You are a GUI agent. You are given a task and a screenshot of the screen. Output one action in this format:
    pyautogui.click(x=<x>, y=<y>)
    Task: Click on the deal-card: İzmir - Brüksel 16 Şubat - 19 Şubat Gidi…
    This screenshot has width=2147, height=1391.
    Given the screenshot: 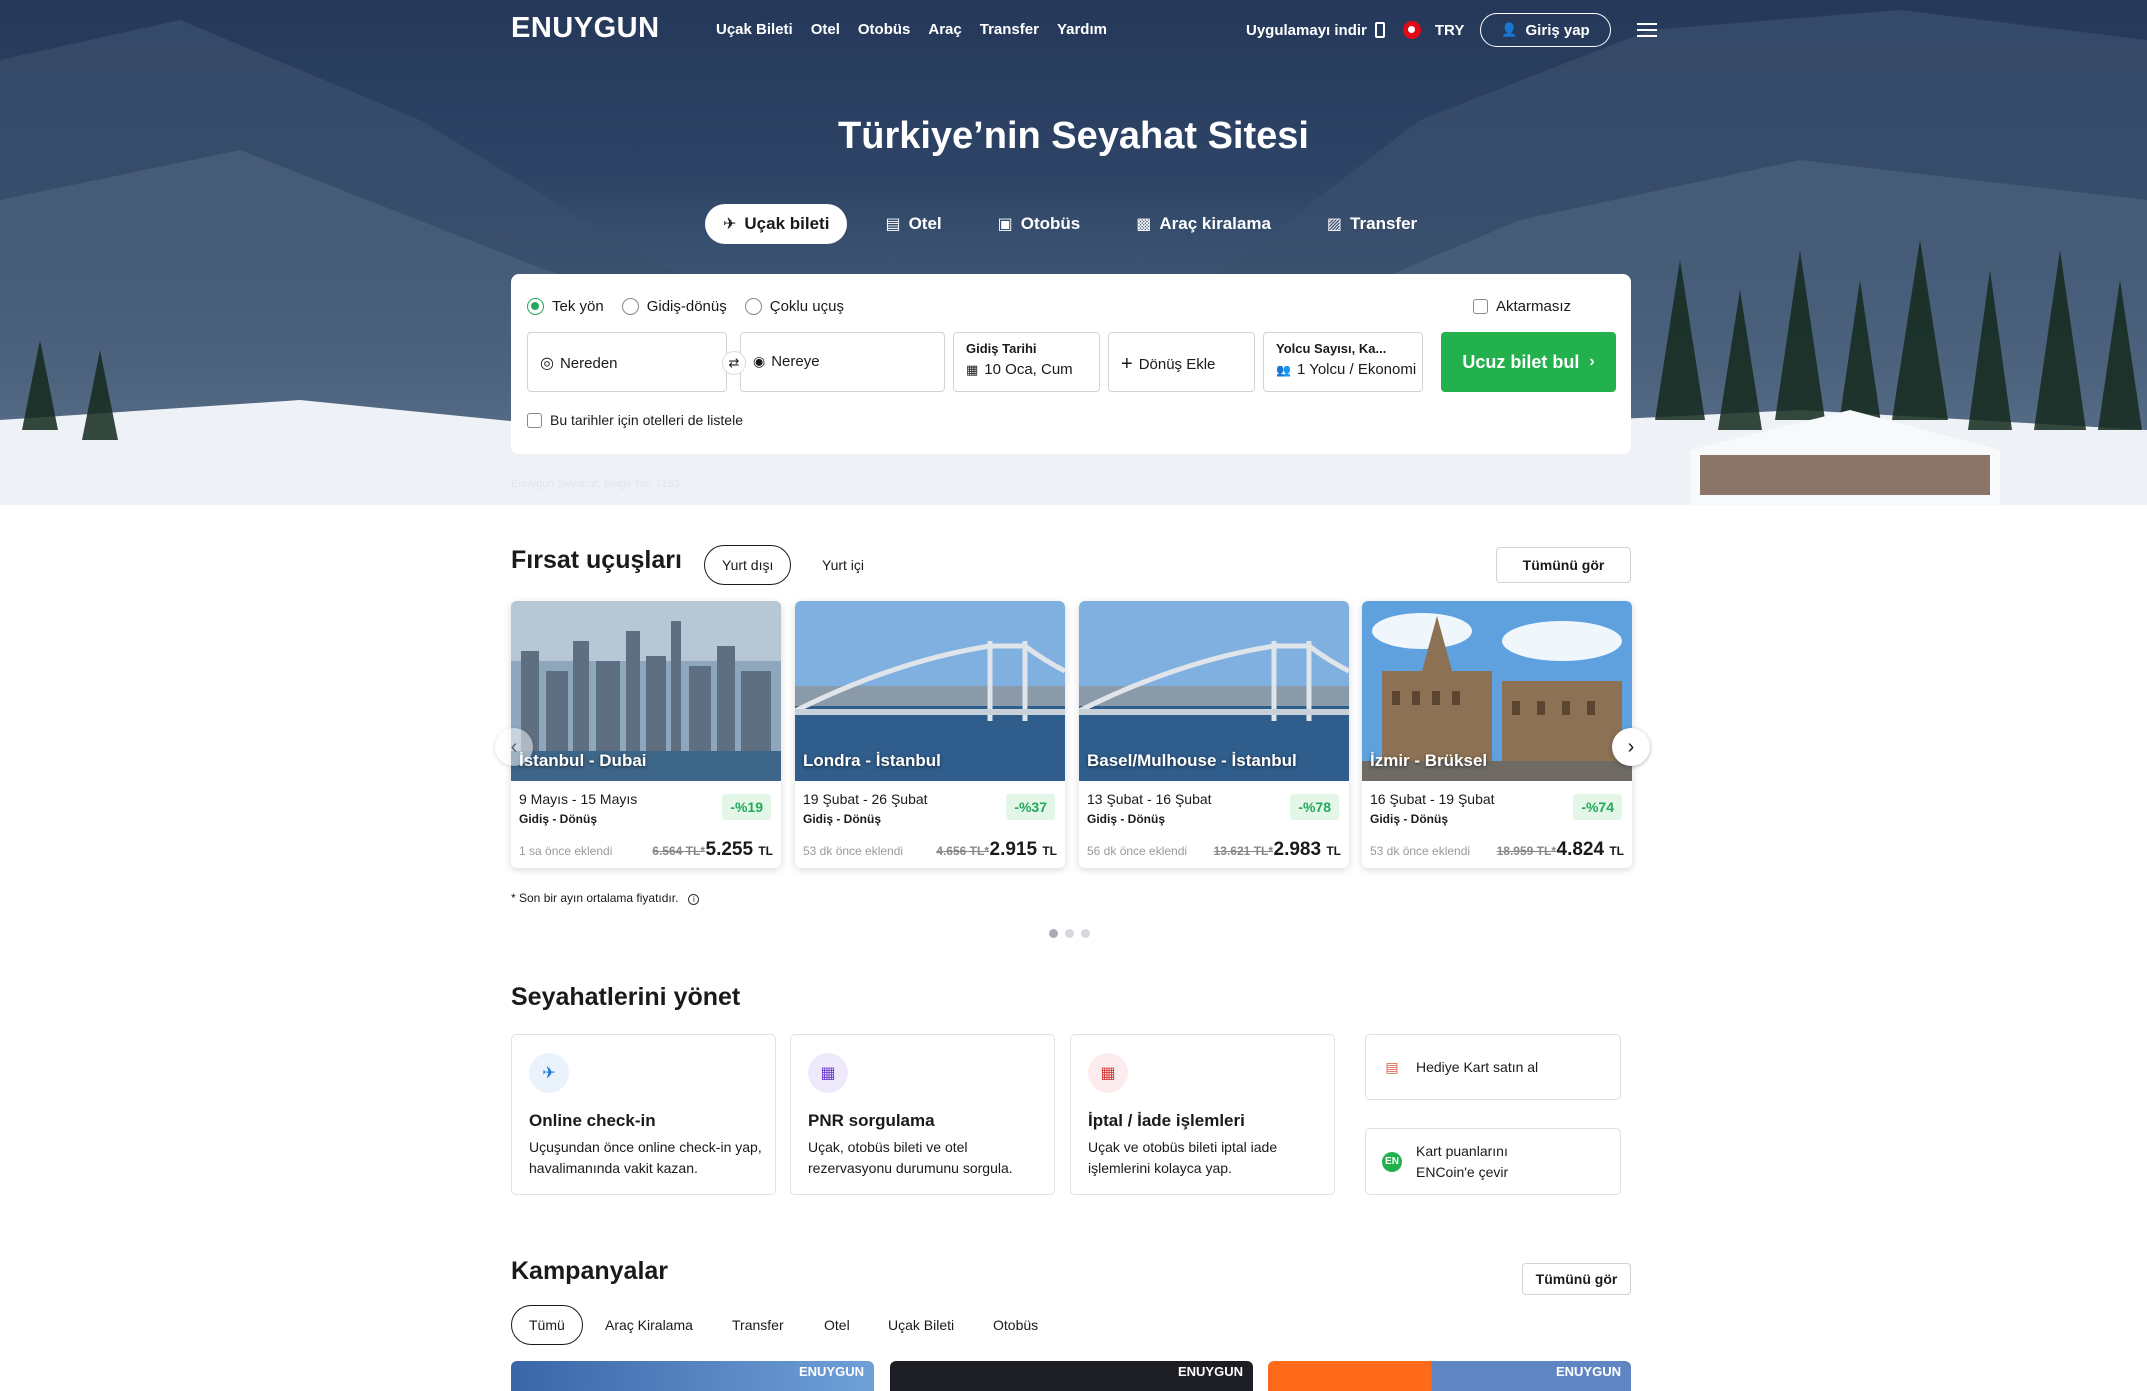 What is the action you would take?
    pyautogui.click(x=1497, y=734)
    